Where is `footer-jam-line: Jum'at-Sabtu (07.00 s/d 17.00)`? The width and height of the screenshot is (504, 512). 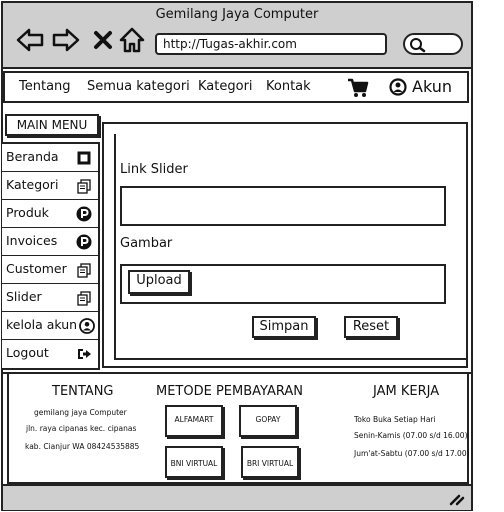 footer-jam-line: Jum'at-Sabtu (07.00 s/d 17.00) is located at coordinates (412, 453).